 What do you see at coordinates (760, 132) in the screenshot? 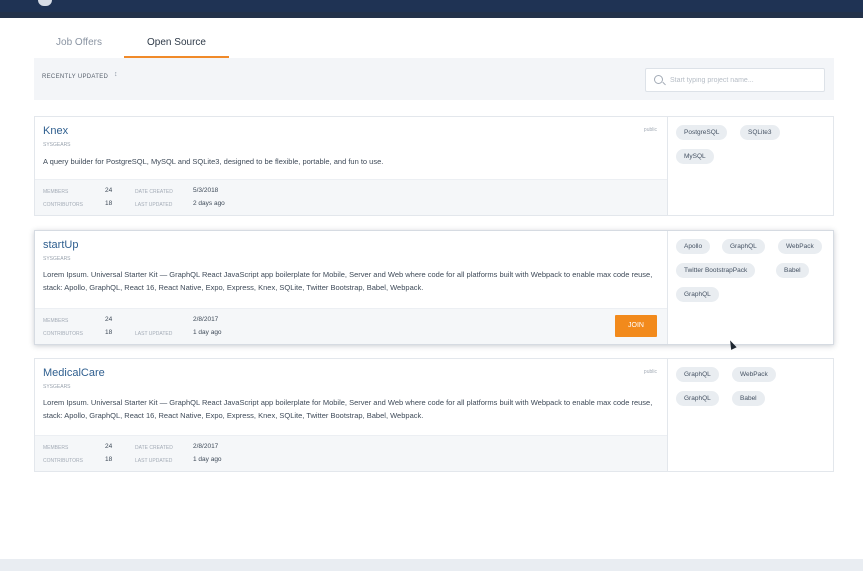
I see `tag-chip: SQLite3` at bounding box center [760, 132].